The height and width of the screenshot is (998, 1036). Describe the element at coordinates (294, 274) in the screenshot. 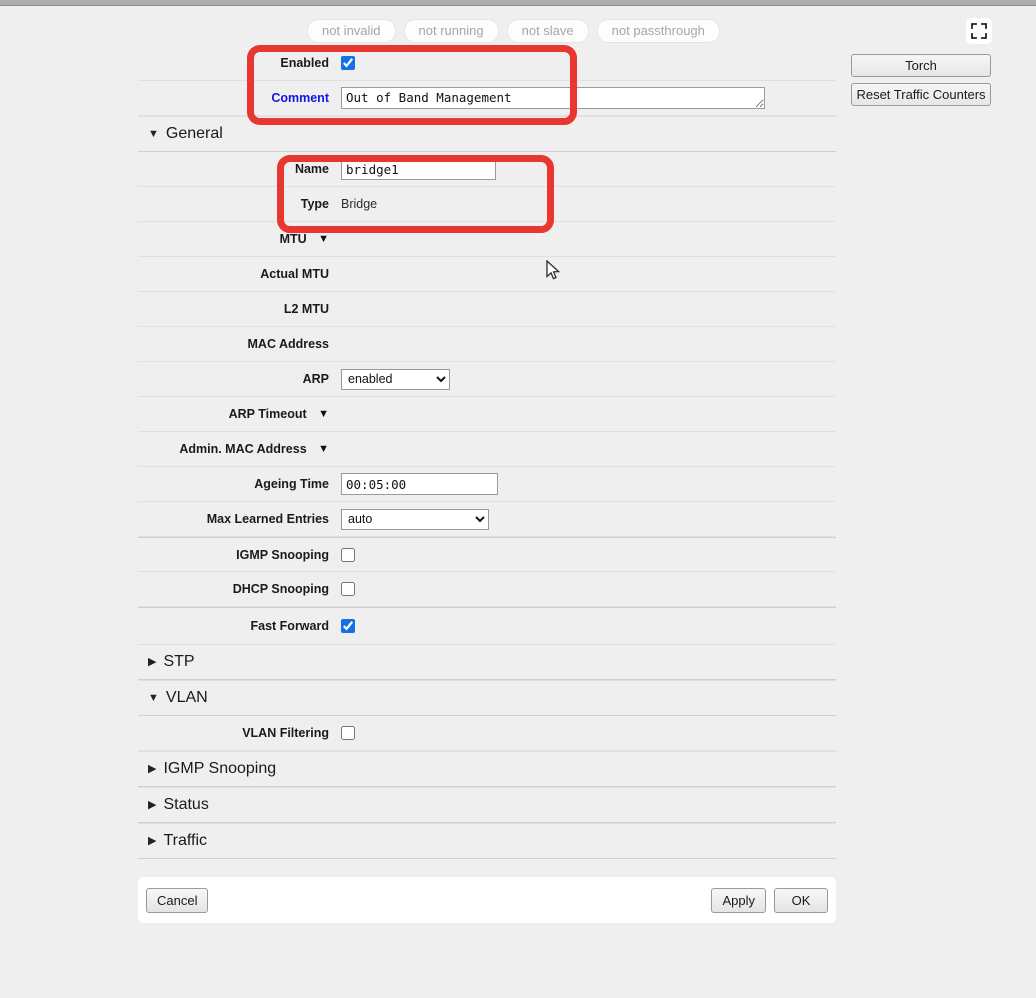

I see `actual-mtu-label: Actual MTU` at that location.